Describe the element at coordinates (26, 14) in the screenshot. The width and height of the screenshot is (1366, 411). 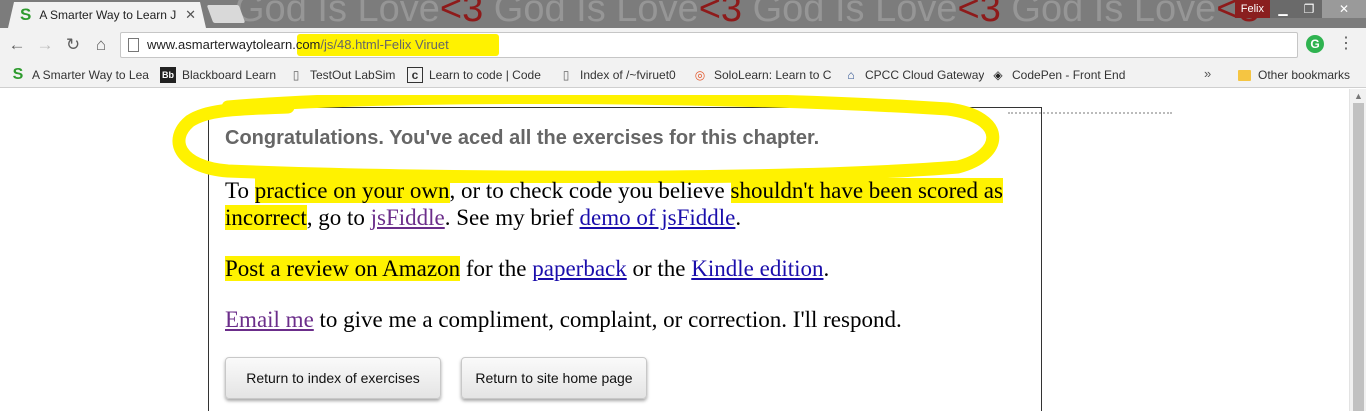
I see `tab-favicon-icon: S` at that location.